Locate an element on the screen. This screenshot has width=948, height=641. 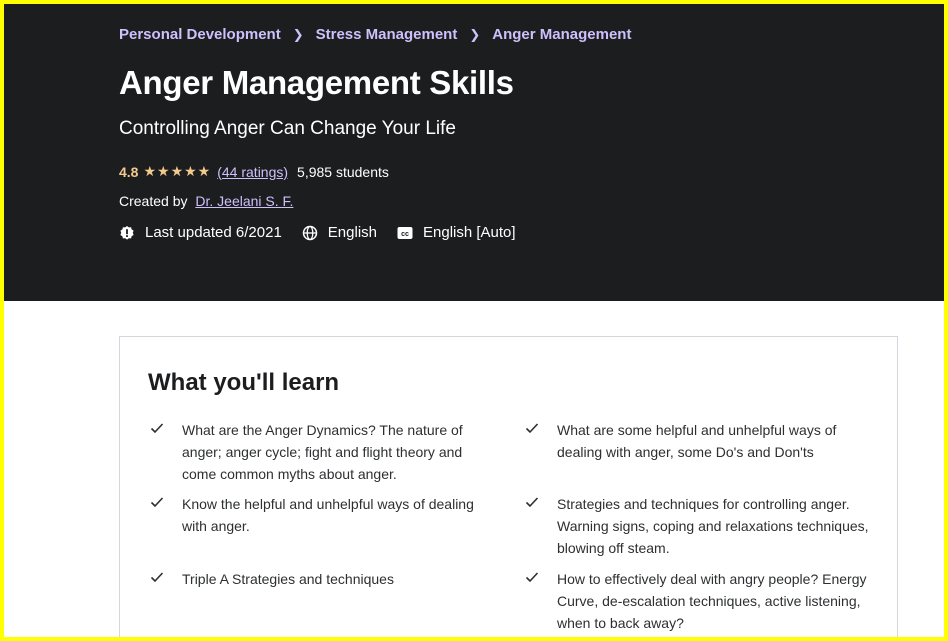
last-updated: Last updated 6/2021 is located at coordinates (200, 232).